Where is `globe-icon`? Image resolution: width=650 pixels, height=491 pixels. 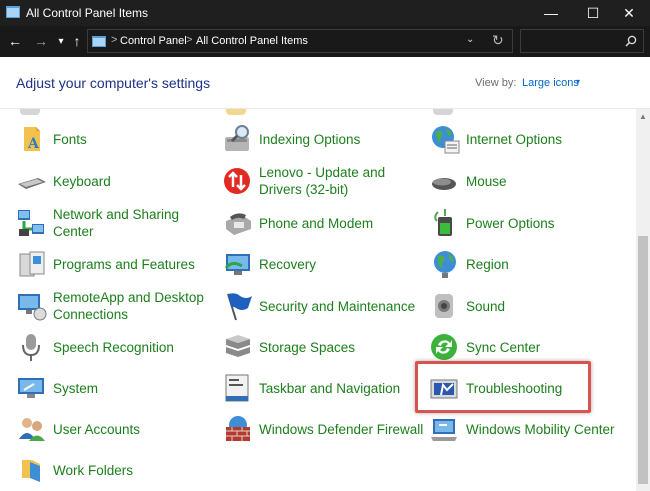 globe-icon is located at coordinates (446, 140).